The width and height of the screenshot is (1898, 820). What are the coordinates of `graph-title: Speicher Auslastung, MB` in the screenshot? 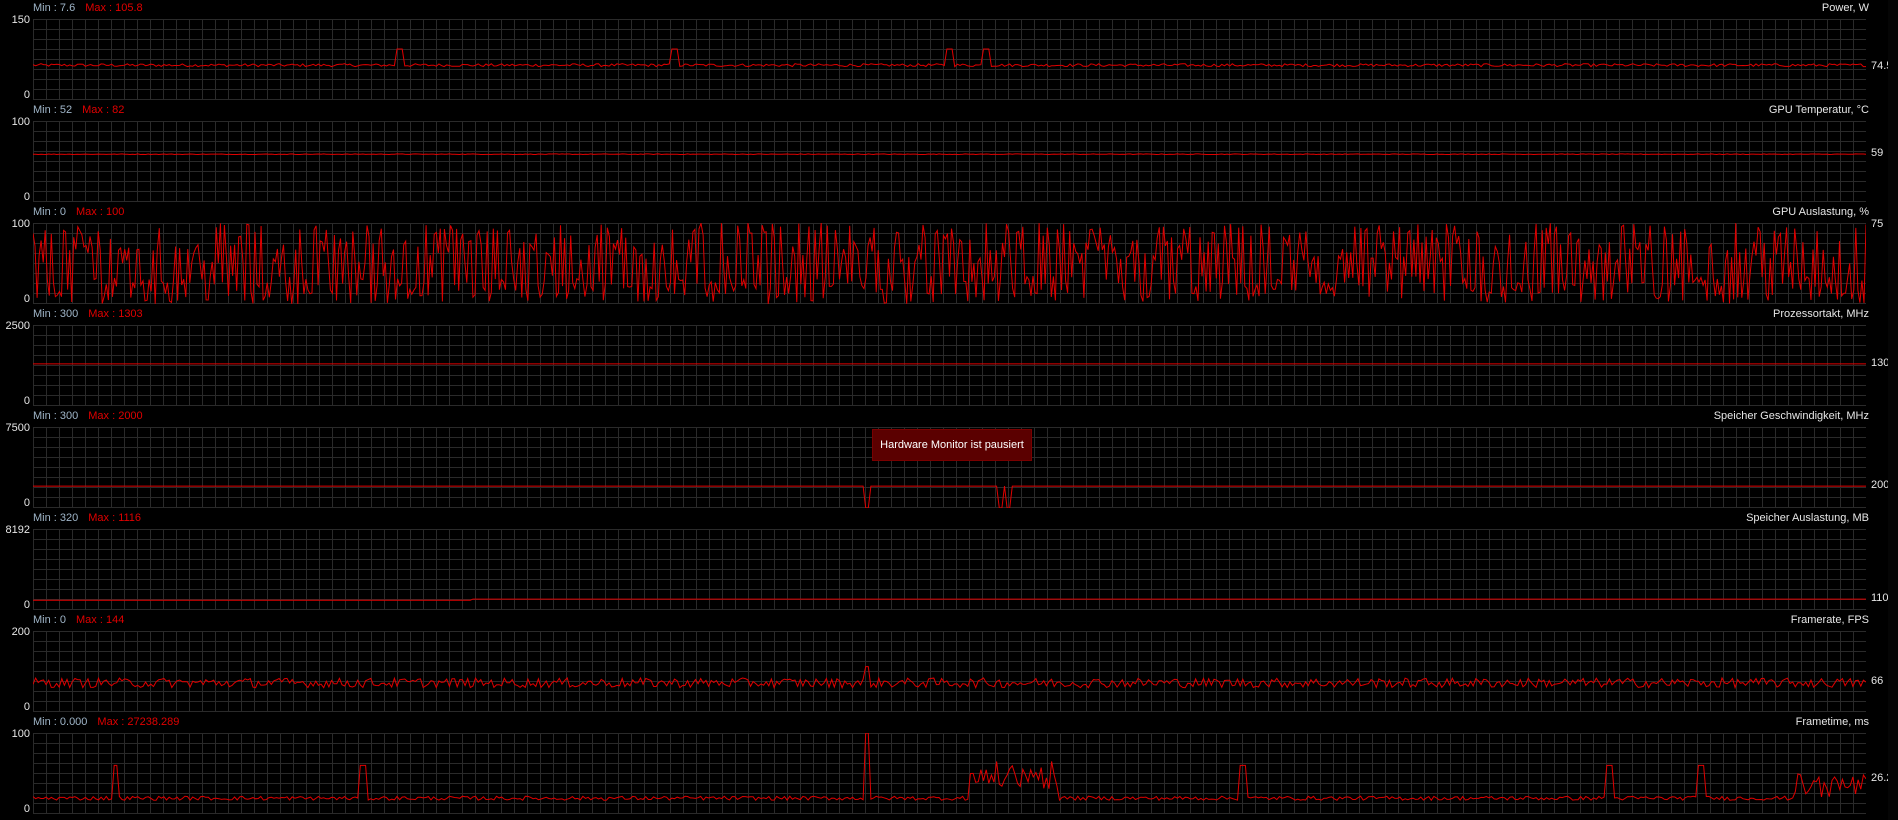 It's located at (1807, 518).